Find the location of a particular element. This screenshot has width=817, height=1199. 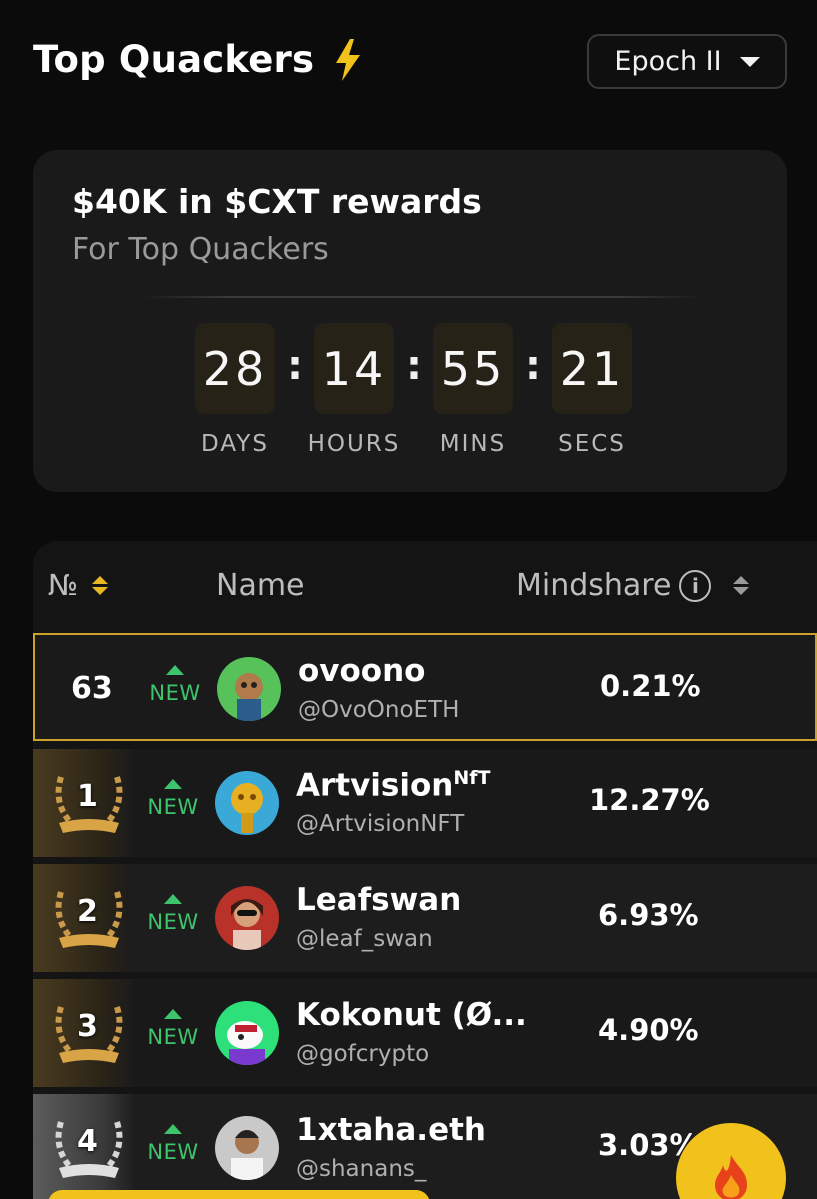

user-name: Leafswan is located at coordinates (379, 900).